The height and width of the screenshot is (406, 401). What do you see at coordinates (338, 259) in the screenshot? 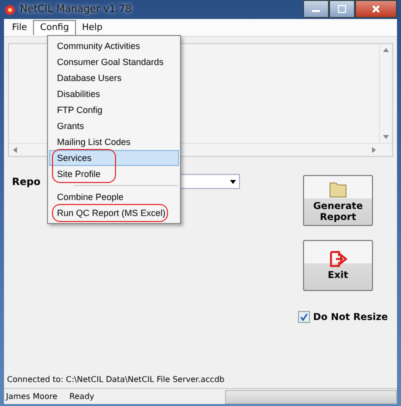
I see `exit-icon` at bounding box center [338, 259].